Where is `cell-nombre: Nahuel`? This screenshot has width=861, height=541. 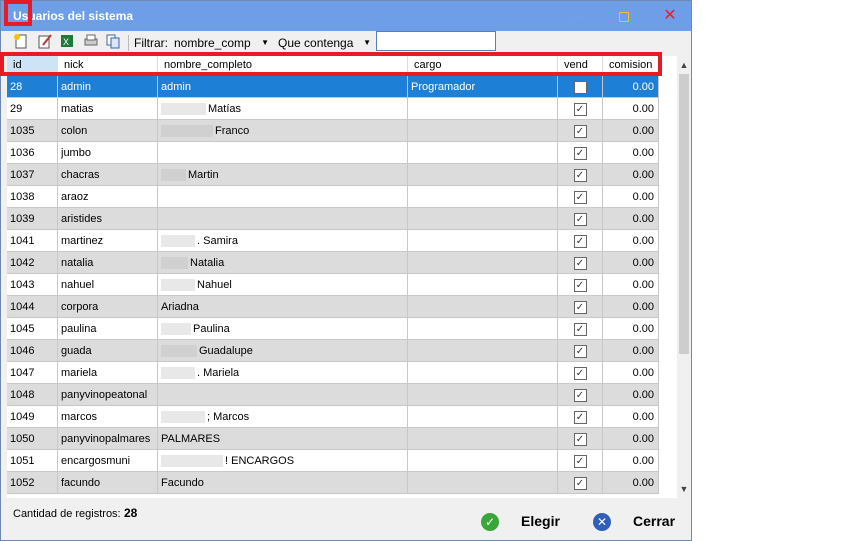
cell-nombre: Nahuel is located at coordinates (283, 285).